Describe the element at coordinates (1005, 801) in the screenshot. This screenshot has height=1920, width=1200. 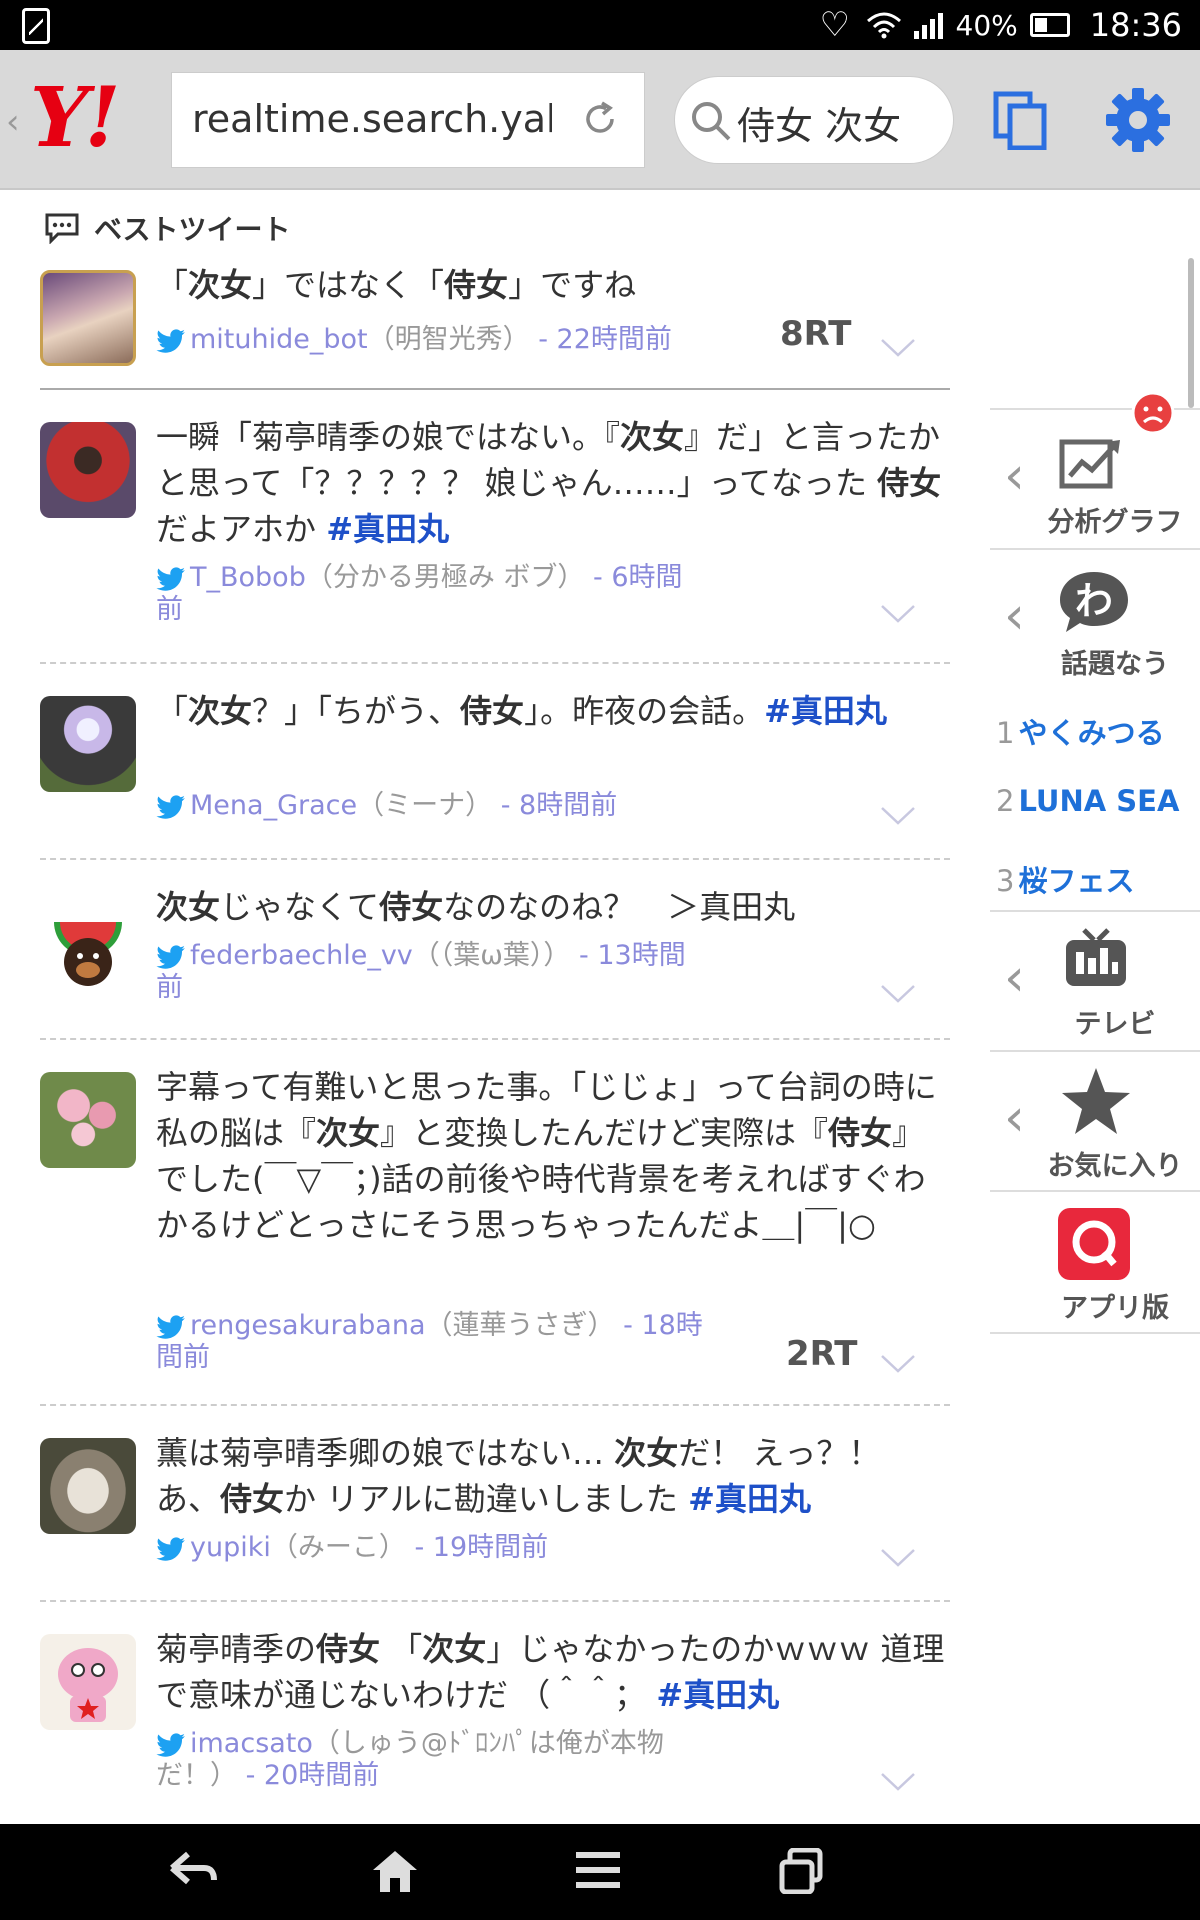
I see `trend-rank: 2` at that location.